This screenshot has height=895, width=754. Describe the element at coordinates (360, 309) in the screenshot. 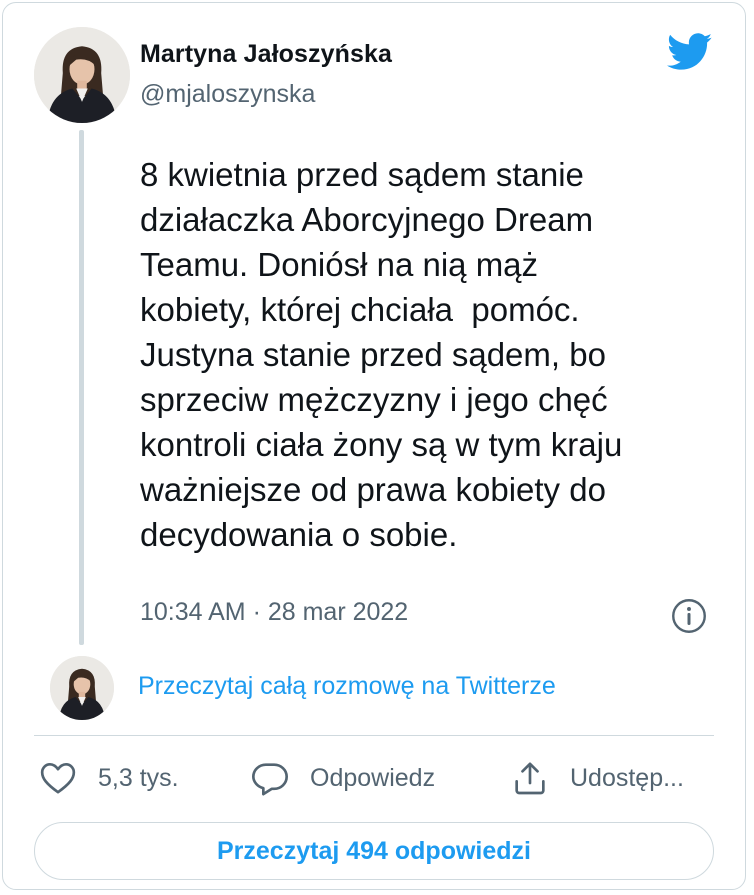

I see `tweet-text-line: kobiety, której chciała pomóc.` at that location.